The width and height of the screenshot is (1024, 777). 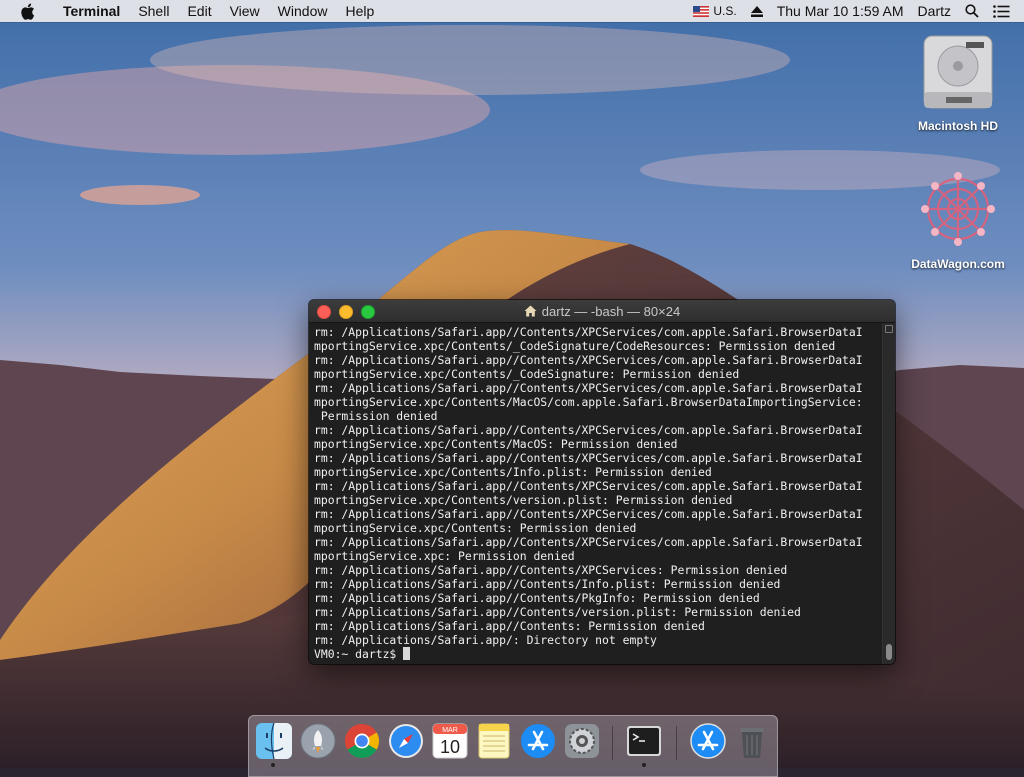 I want to click on menu-shell: Shell, so click(x=153, y=11).